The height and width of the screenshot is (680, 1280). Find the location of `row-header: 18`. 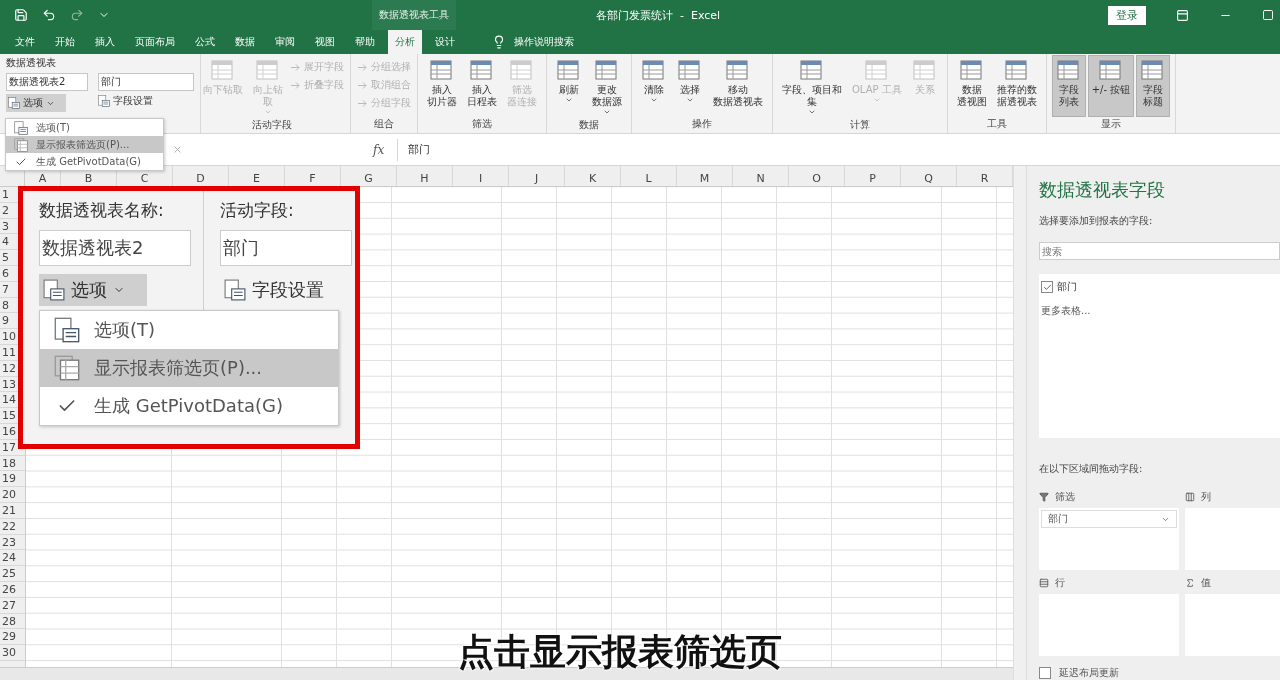

row-header: 18 is located at coordinates (9, 463).